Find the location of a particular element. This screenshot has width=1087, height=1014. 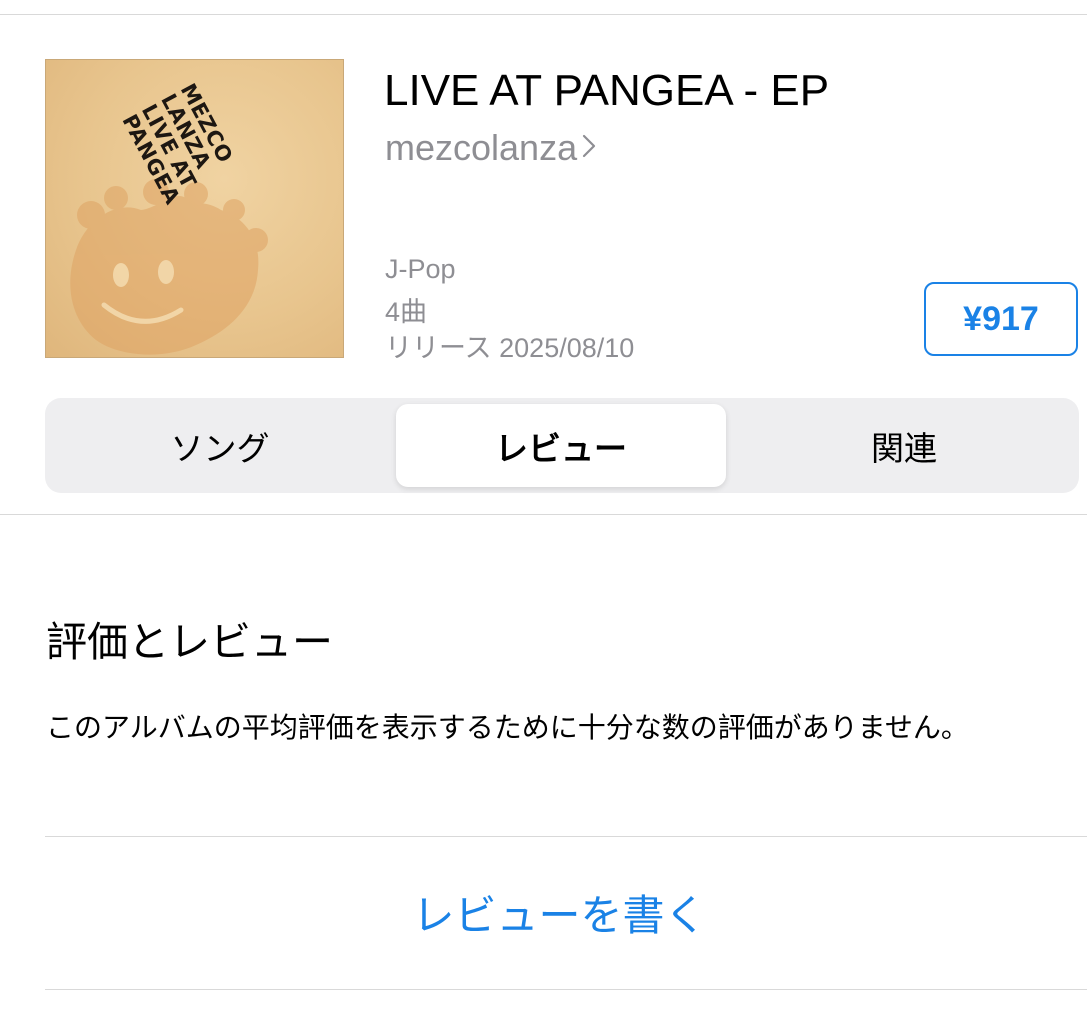

segmented-control: ソング レビュー 関連 is located at coordinates (562, 445).